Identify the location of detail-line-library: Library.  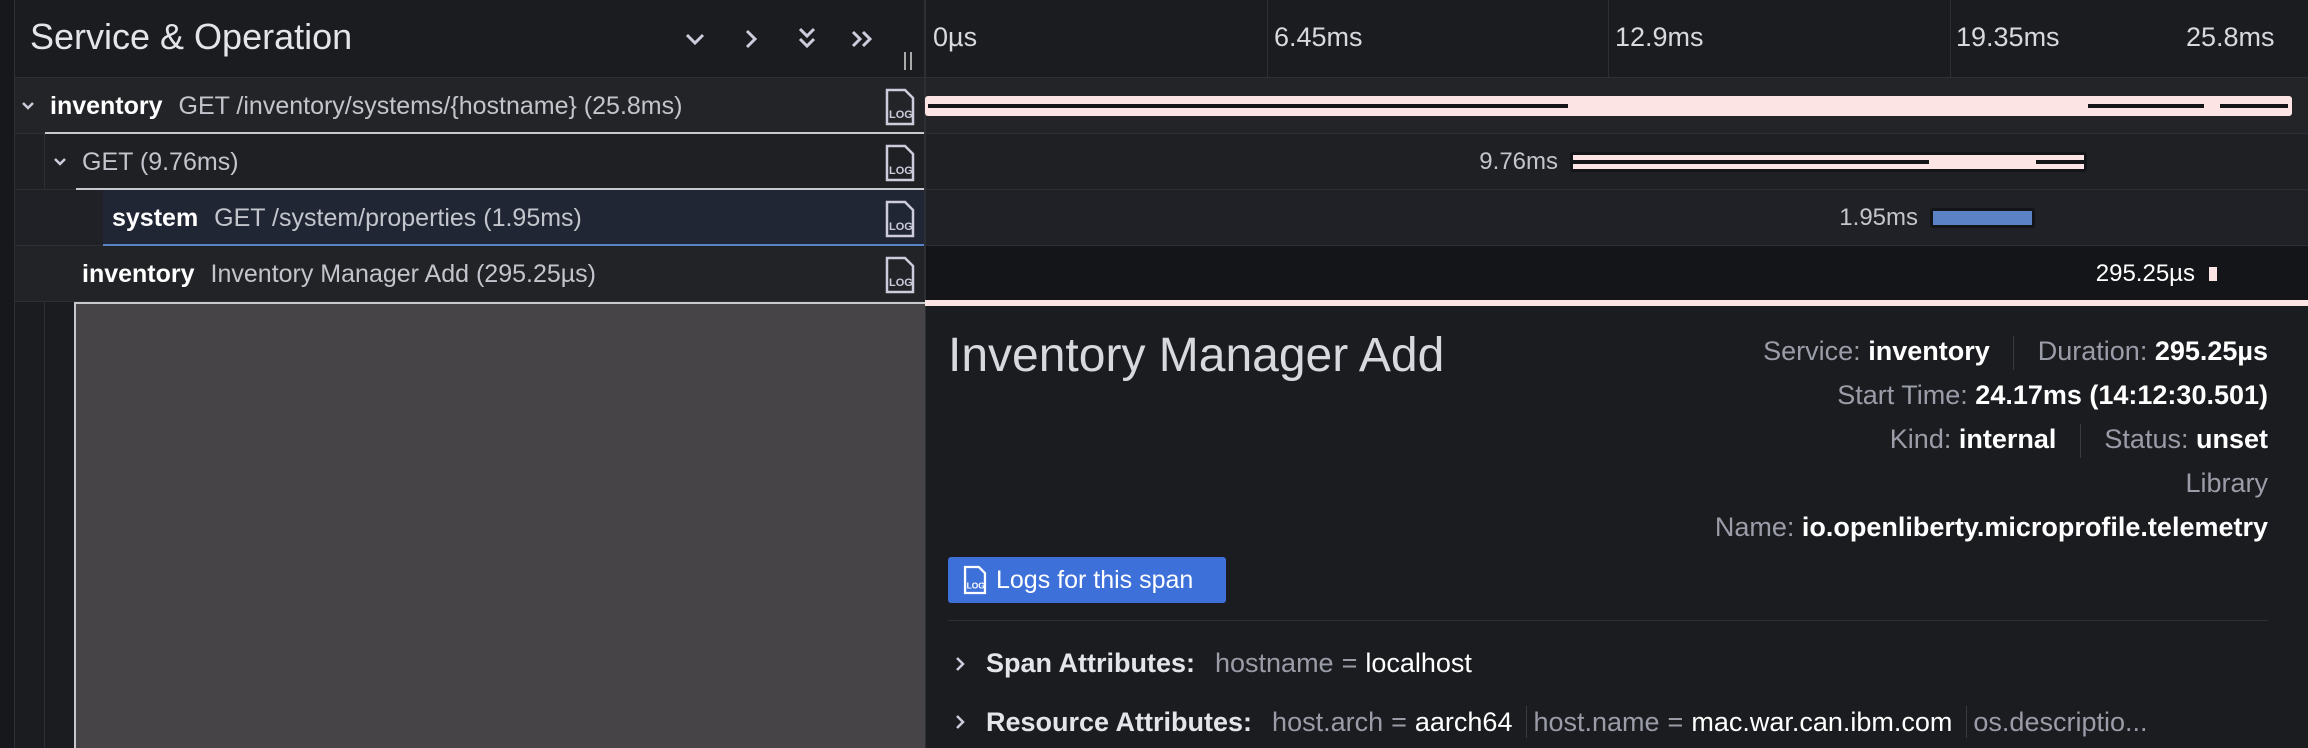
(2226, 483).